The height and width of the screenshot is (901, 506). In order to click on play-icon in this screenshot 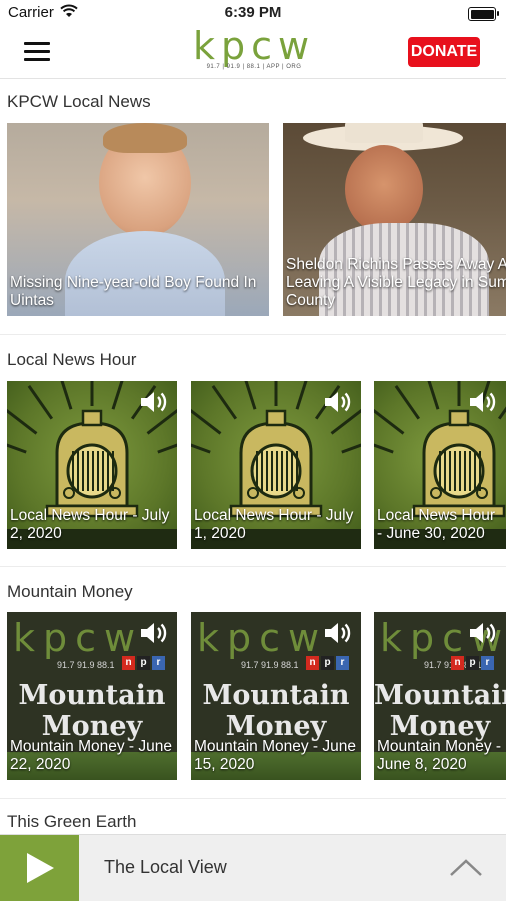, I will do `click(40, 868)`.